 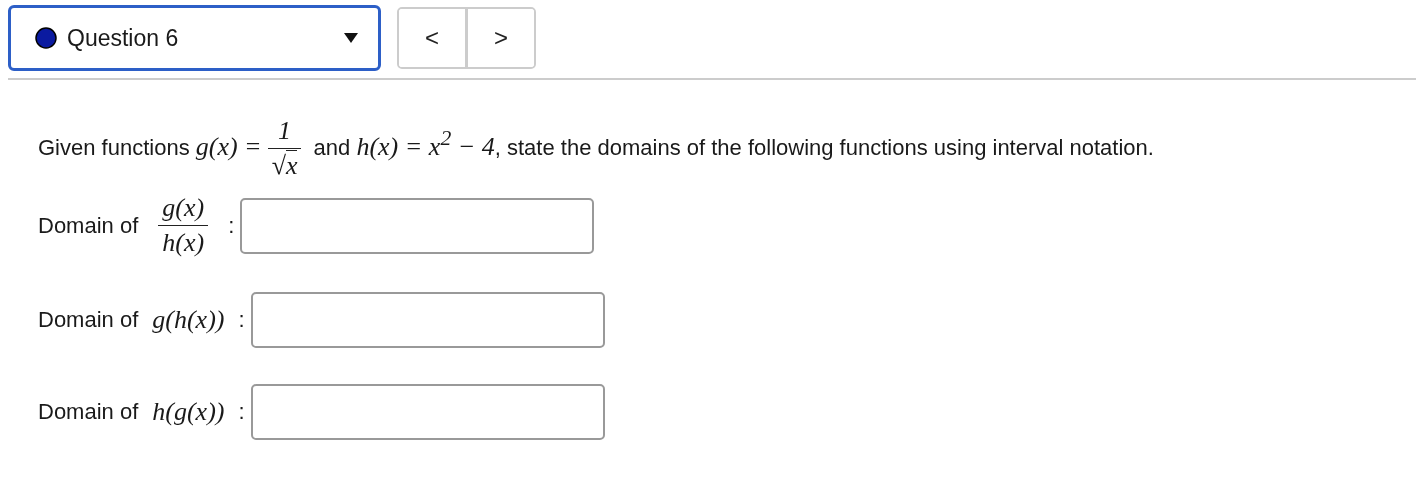 I want to click on question-text: , state the domains of the following functions using interval notation., so click(x=824, y=147).